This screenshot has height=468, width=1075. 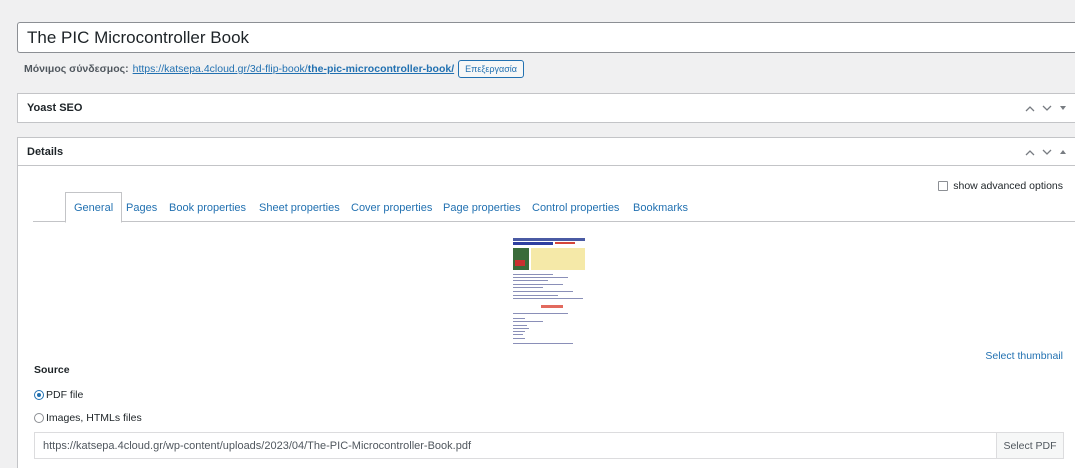 What do you see at coordinates (1063, 108) in the screenshot?
I see `triangle-down-icon` at bounding box center [1063, 108].